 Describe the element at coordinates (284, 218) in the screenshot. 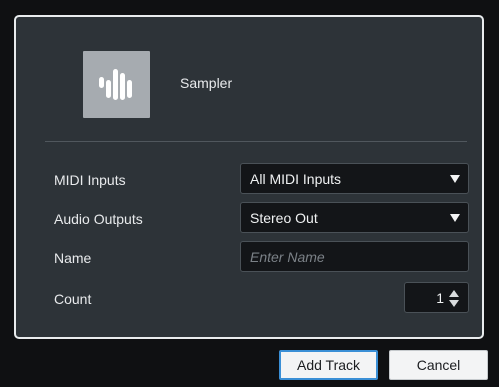

I see `audio-outputs-value: Stereo Out` at that location.